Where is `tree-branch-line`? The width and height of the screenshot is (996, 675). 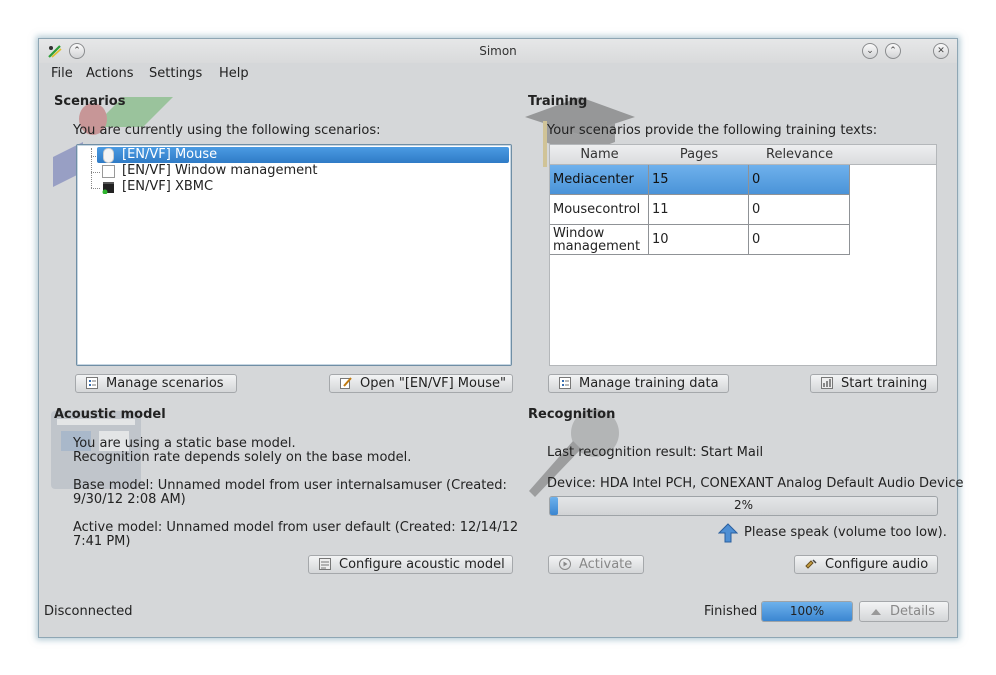 tree-branch-line is located at coordinates (91, 168).